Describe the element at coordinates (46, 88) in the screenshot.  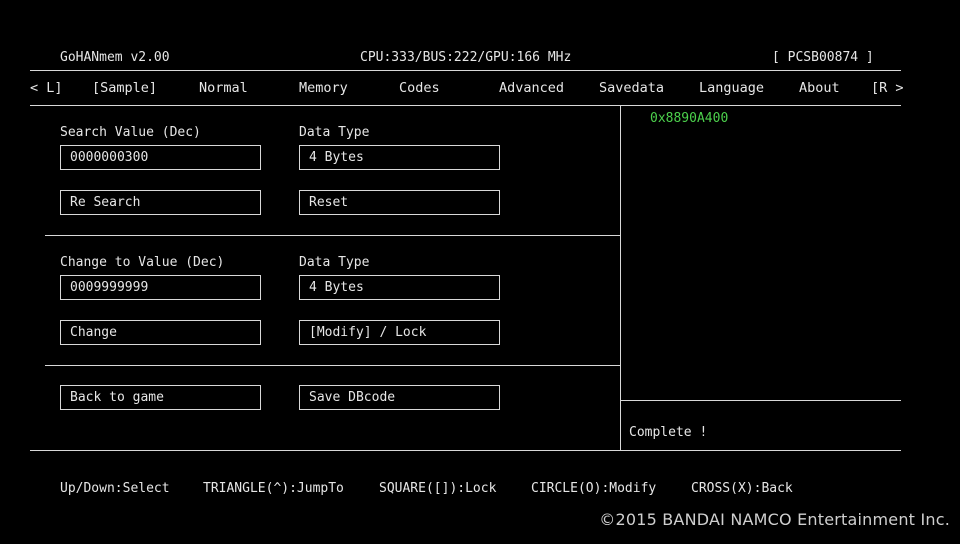
I see `tab-prev: < L]` at that location.